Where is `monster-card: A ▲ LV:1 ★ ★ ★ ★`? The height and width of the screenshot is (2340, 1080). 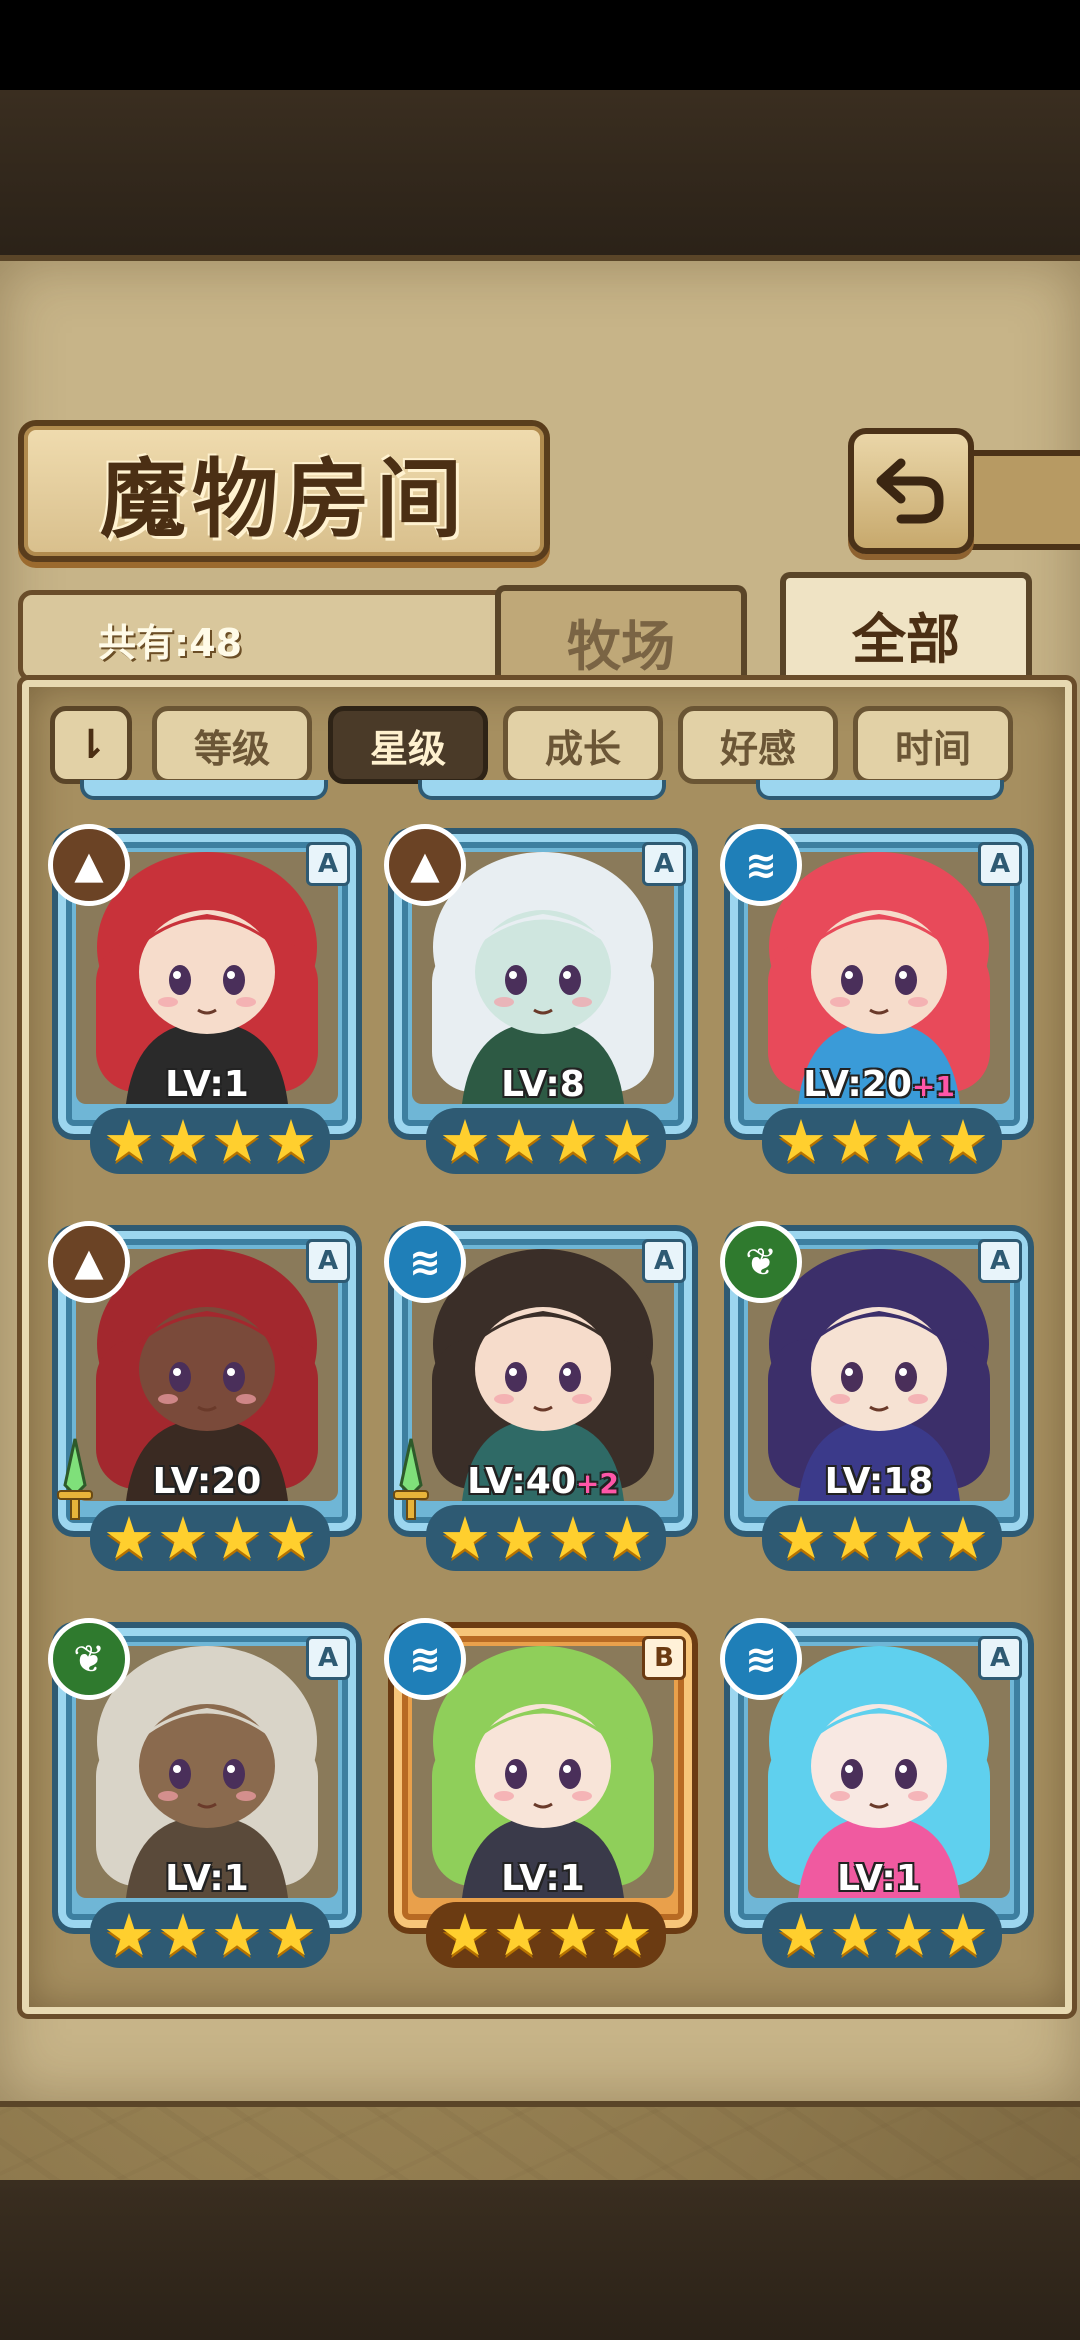 monster-card: A ▲ LV:1 ★ ★ ★ ★ is located at coordinates (205, 1003).